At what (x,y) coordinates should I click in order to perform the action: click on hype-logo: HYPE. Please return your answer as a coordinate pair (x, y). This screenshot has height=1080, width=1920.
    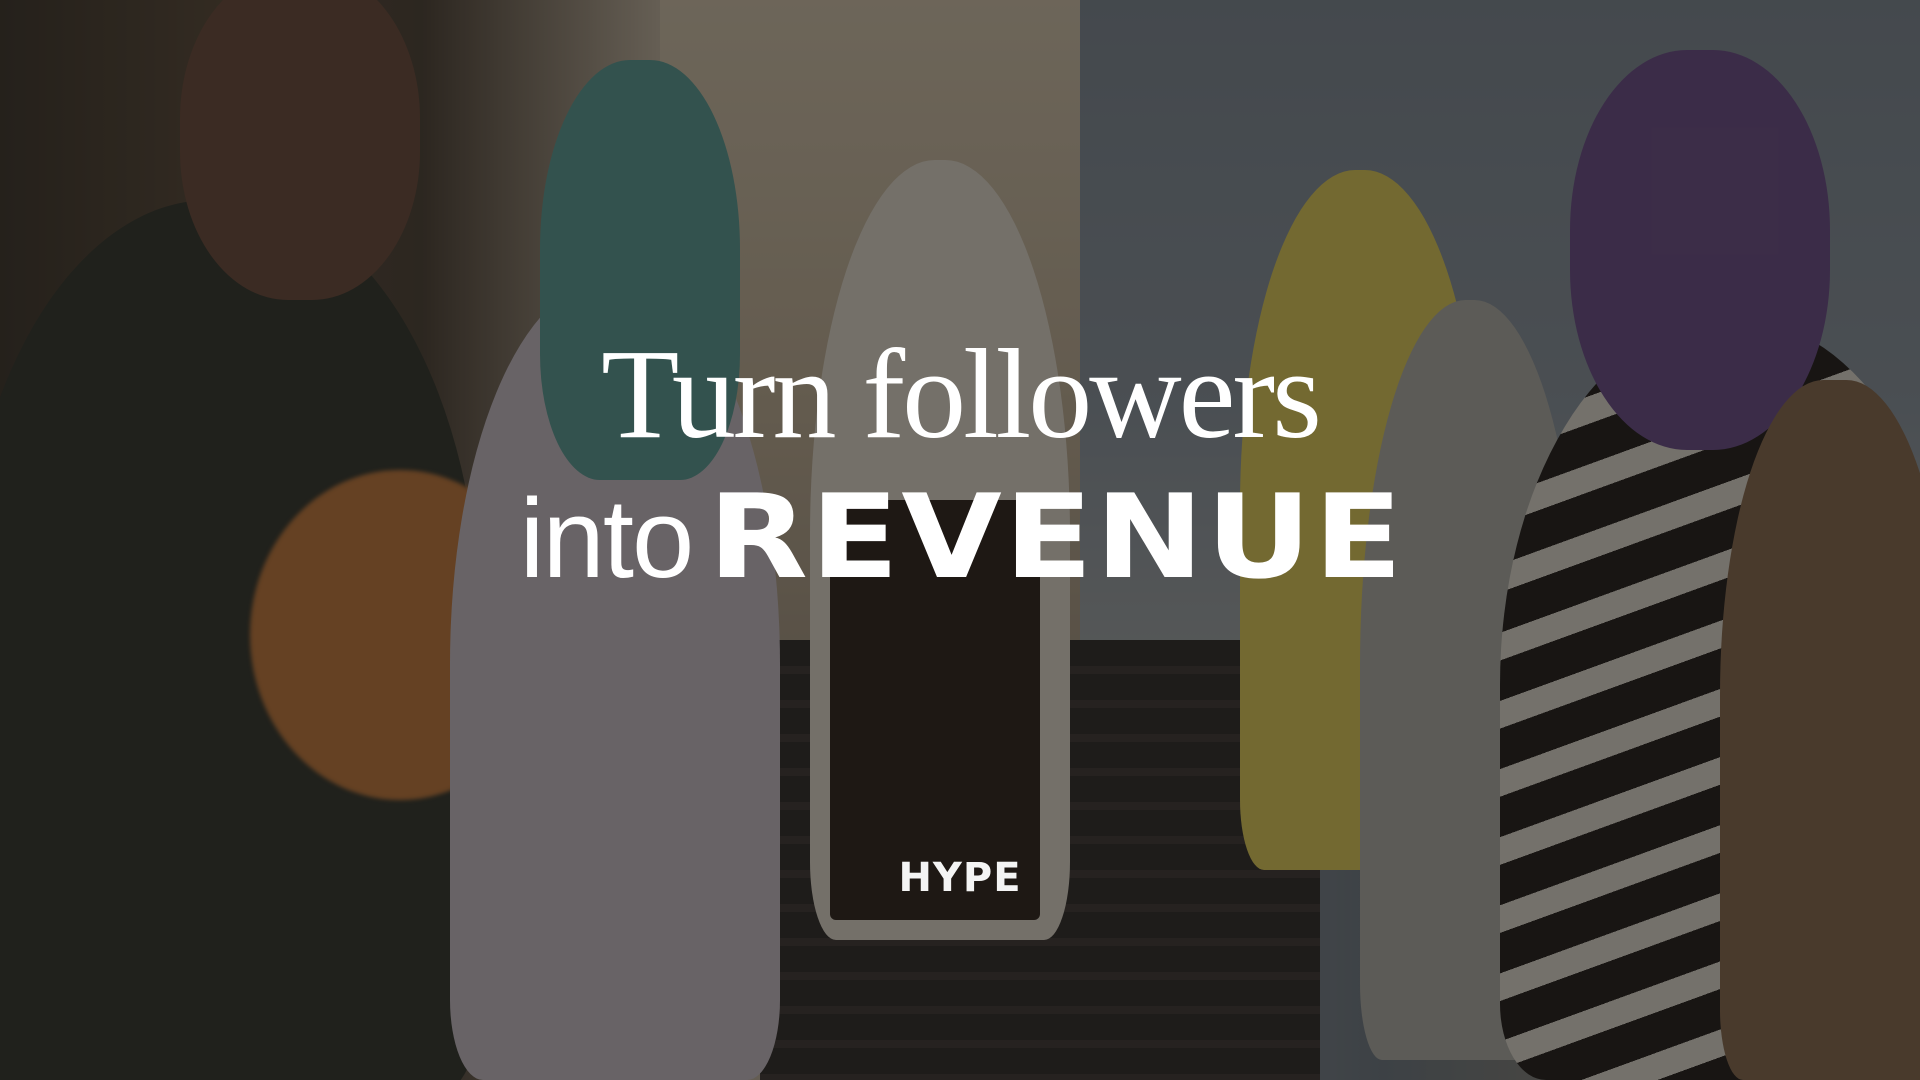
    Looking at the image, I should click on (960, 878).